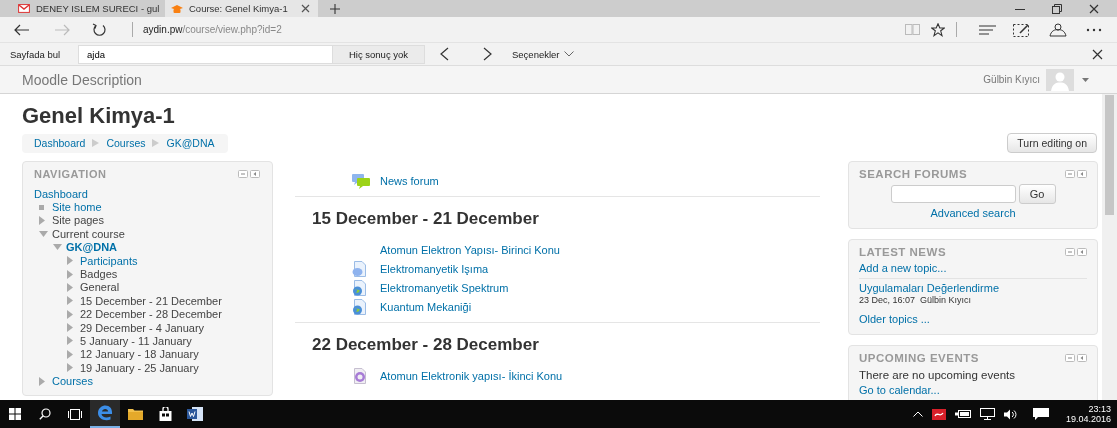 Image resolution: width=1117 pixels, height=428 pixels. What do you see at coordinates (409, 180) in the screenshot?
I see `activity-link: News forum` at bounding box center [409, 180].